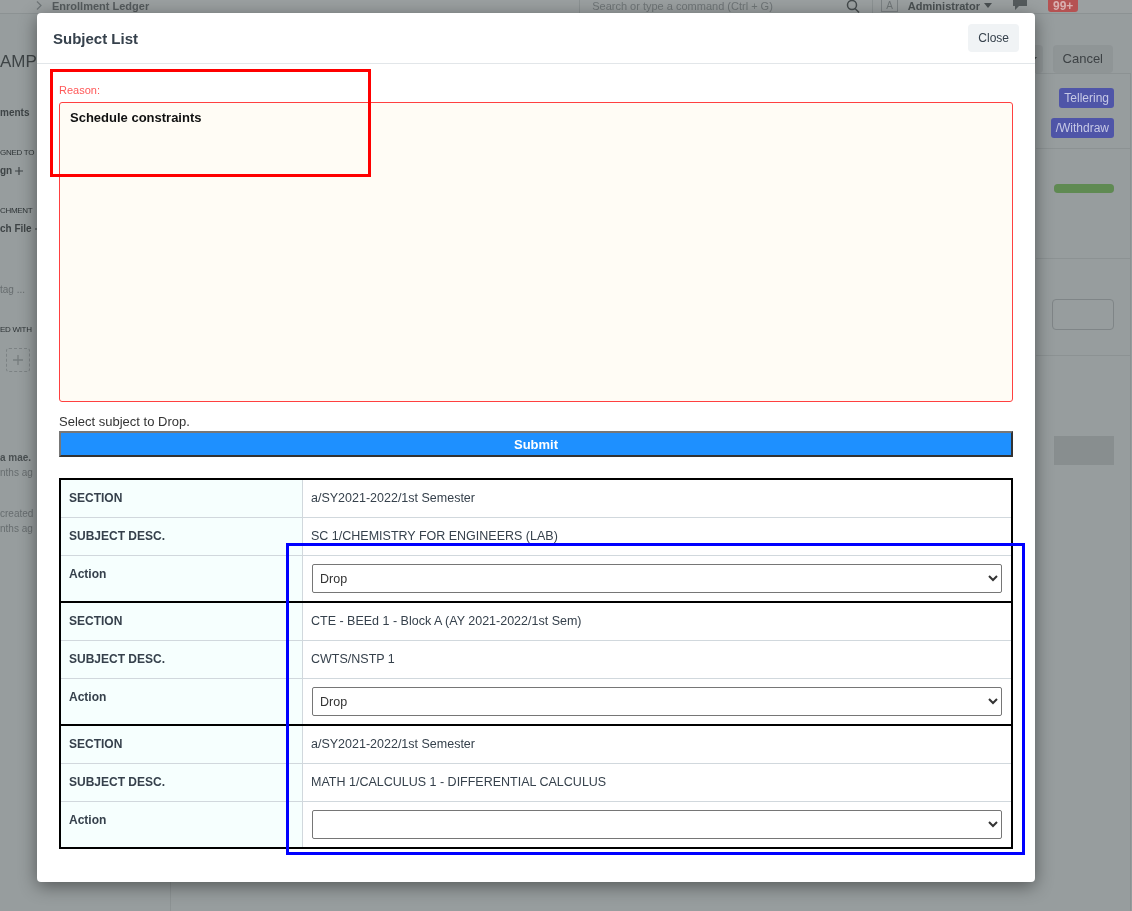  What do you see at coordinates (80, 90) in the screenshot?
I see `field-label: Reason:` at bounding box center [80, 90].